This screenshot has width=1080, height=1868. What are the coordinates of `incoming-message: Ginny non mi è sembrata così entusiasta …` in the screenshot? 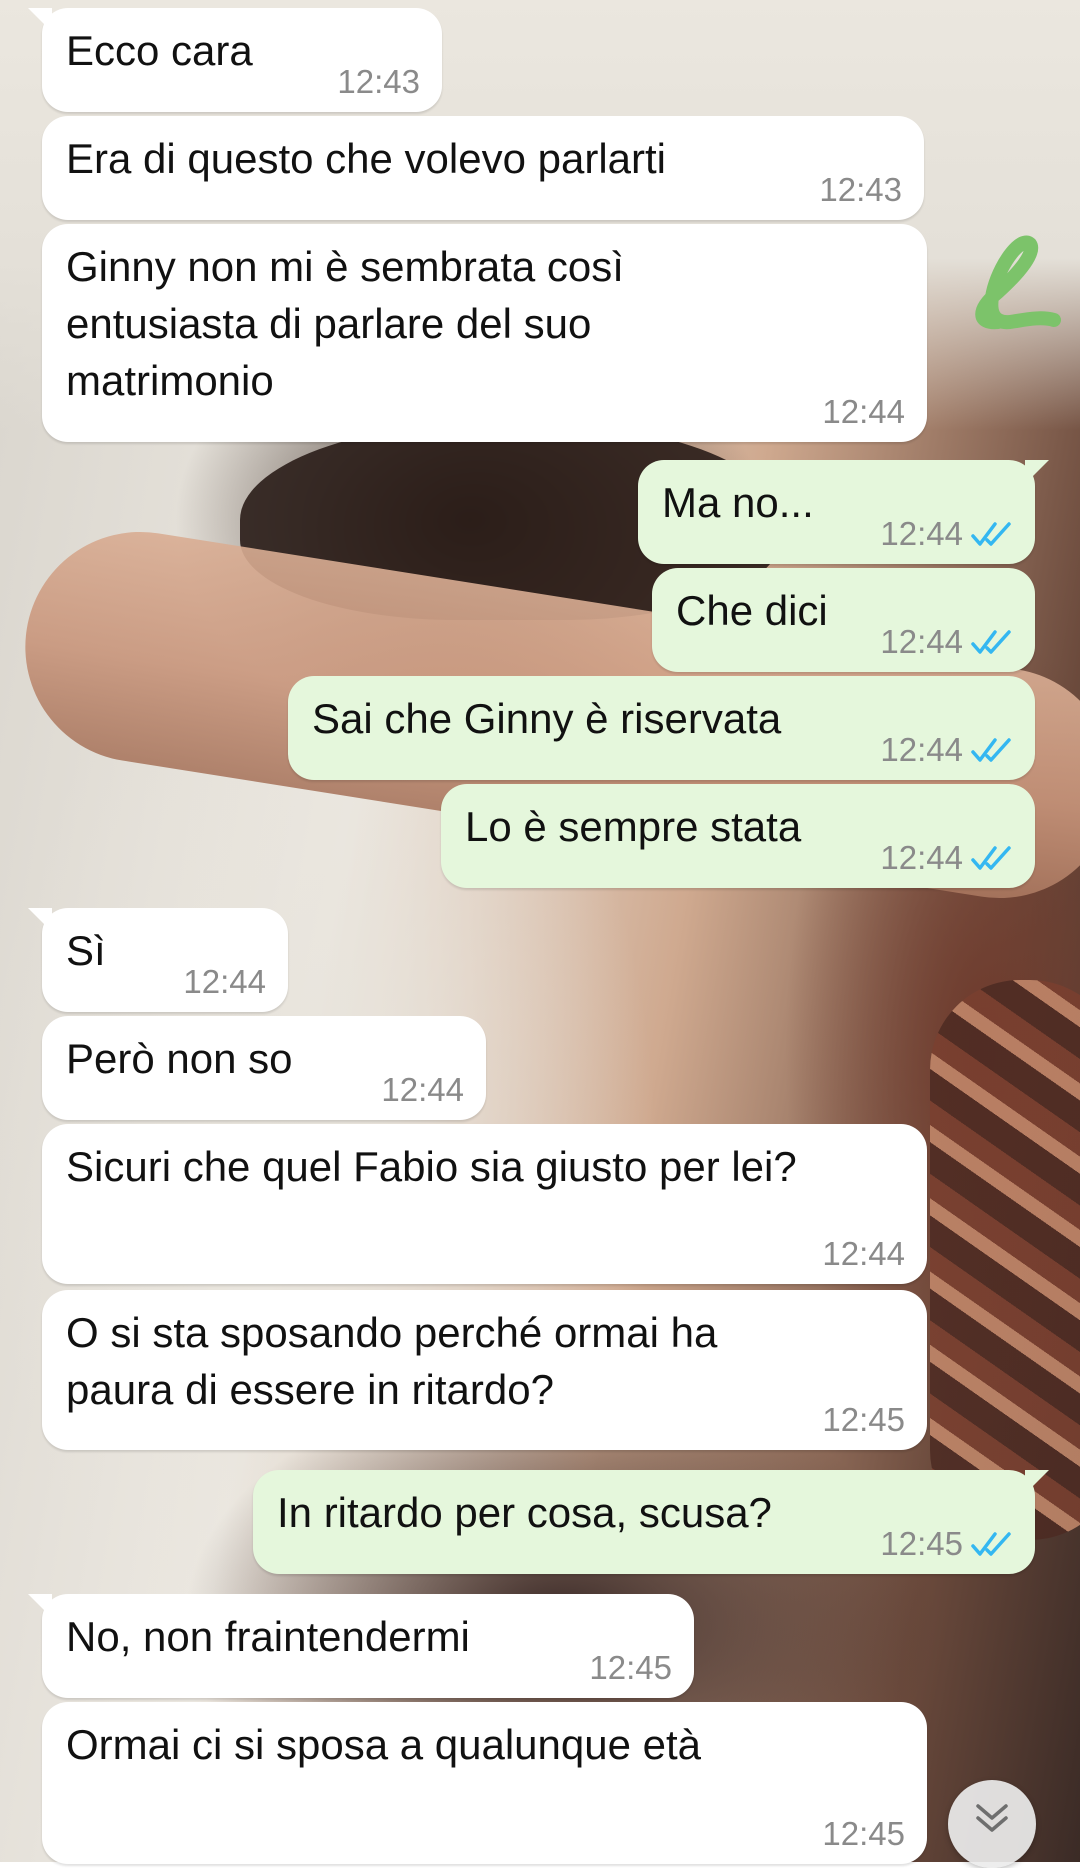 It's located at (484, 333).